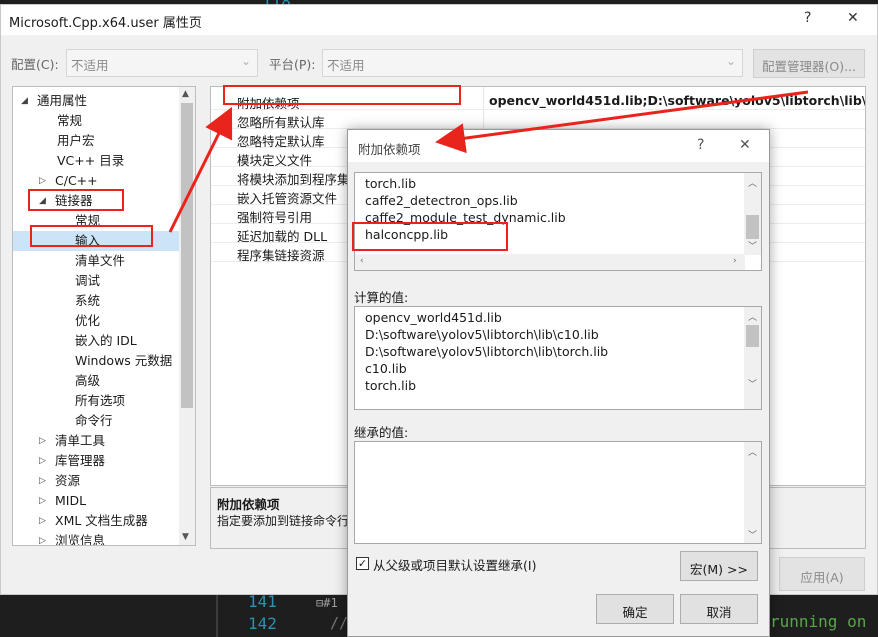 Image resolution: width=878 pixels, height=637 pixels. I want to click on annotation-arrow-value-to-dialog, so click(622, 122).